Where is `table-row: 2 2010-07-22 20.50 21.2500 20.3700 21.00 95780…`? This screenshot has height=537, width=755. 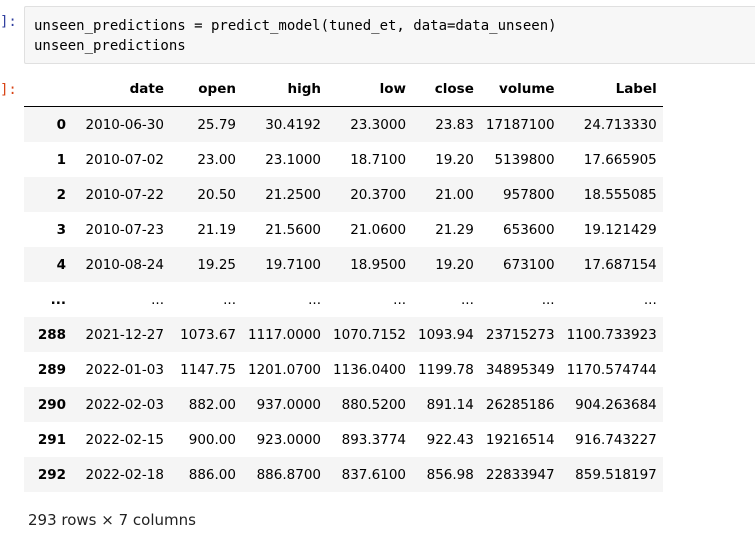
table-row: 2 2010-07-22 20.50 21.2500 20.3700 21.00 95780… is located at coordinates (343, 194).